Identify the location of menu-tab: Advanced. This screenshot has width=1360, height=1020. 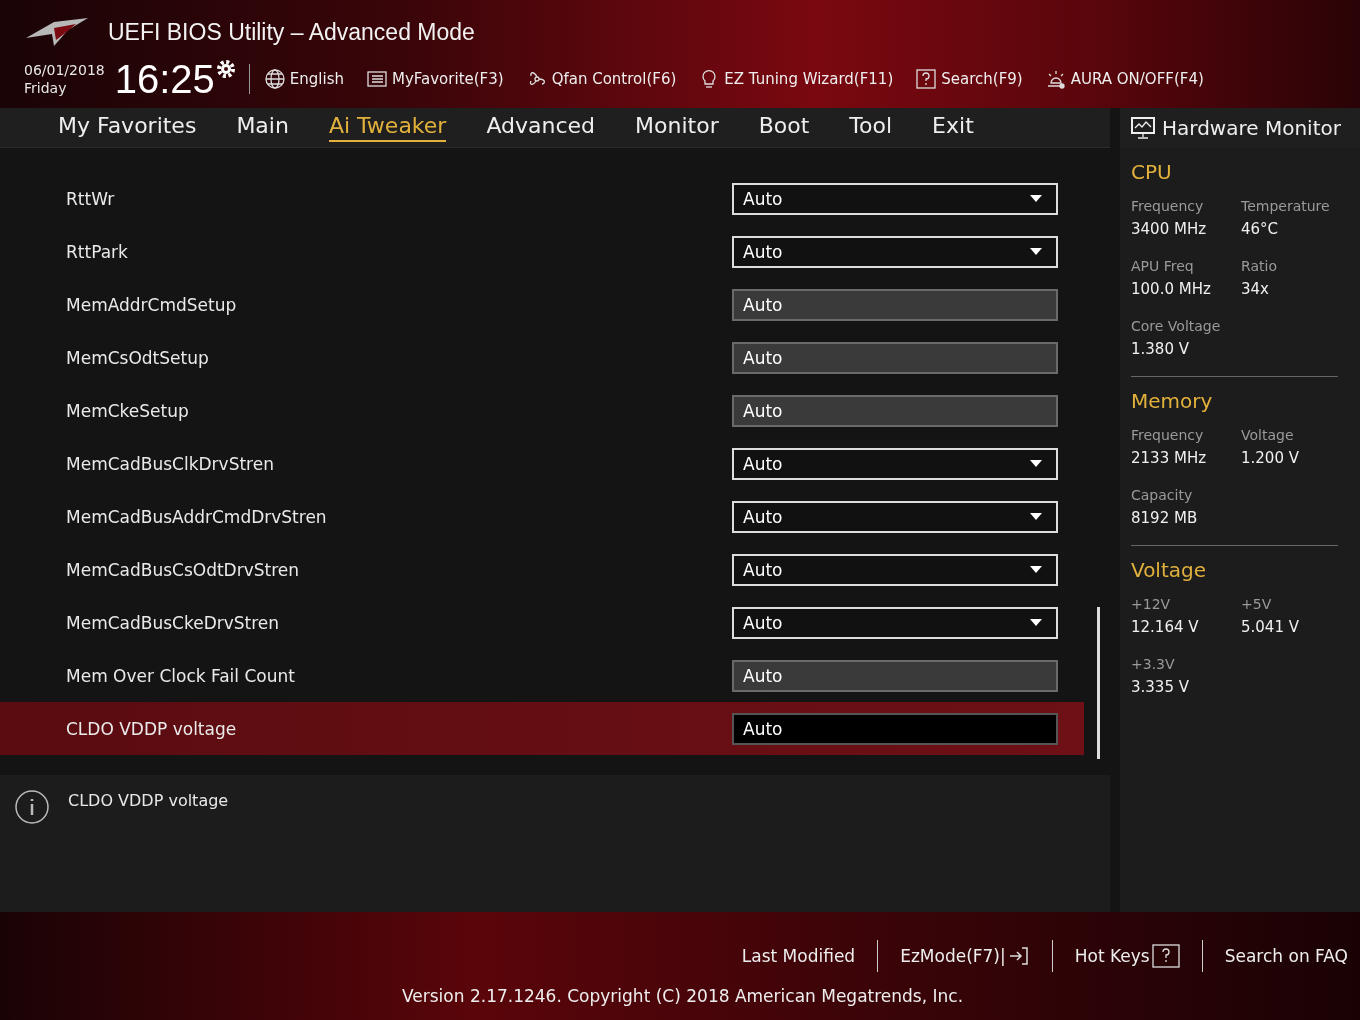
(541, 127).